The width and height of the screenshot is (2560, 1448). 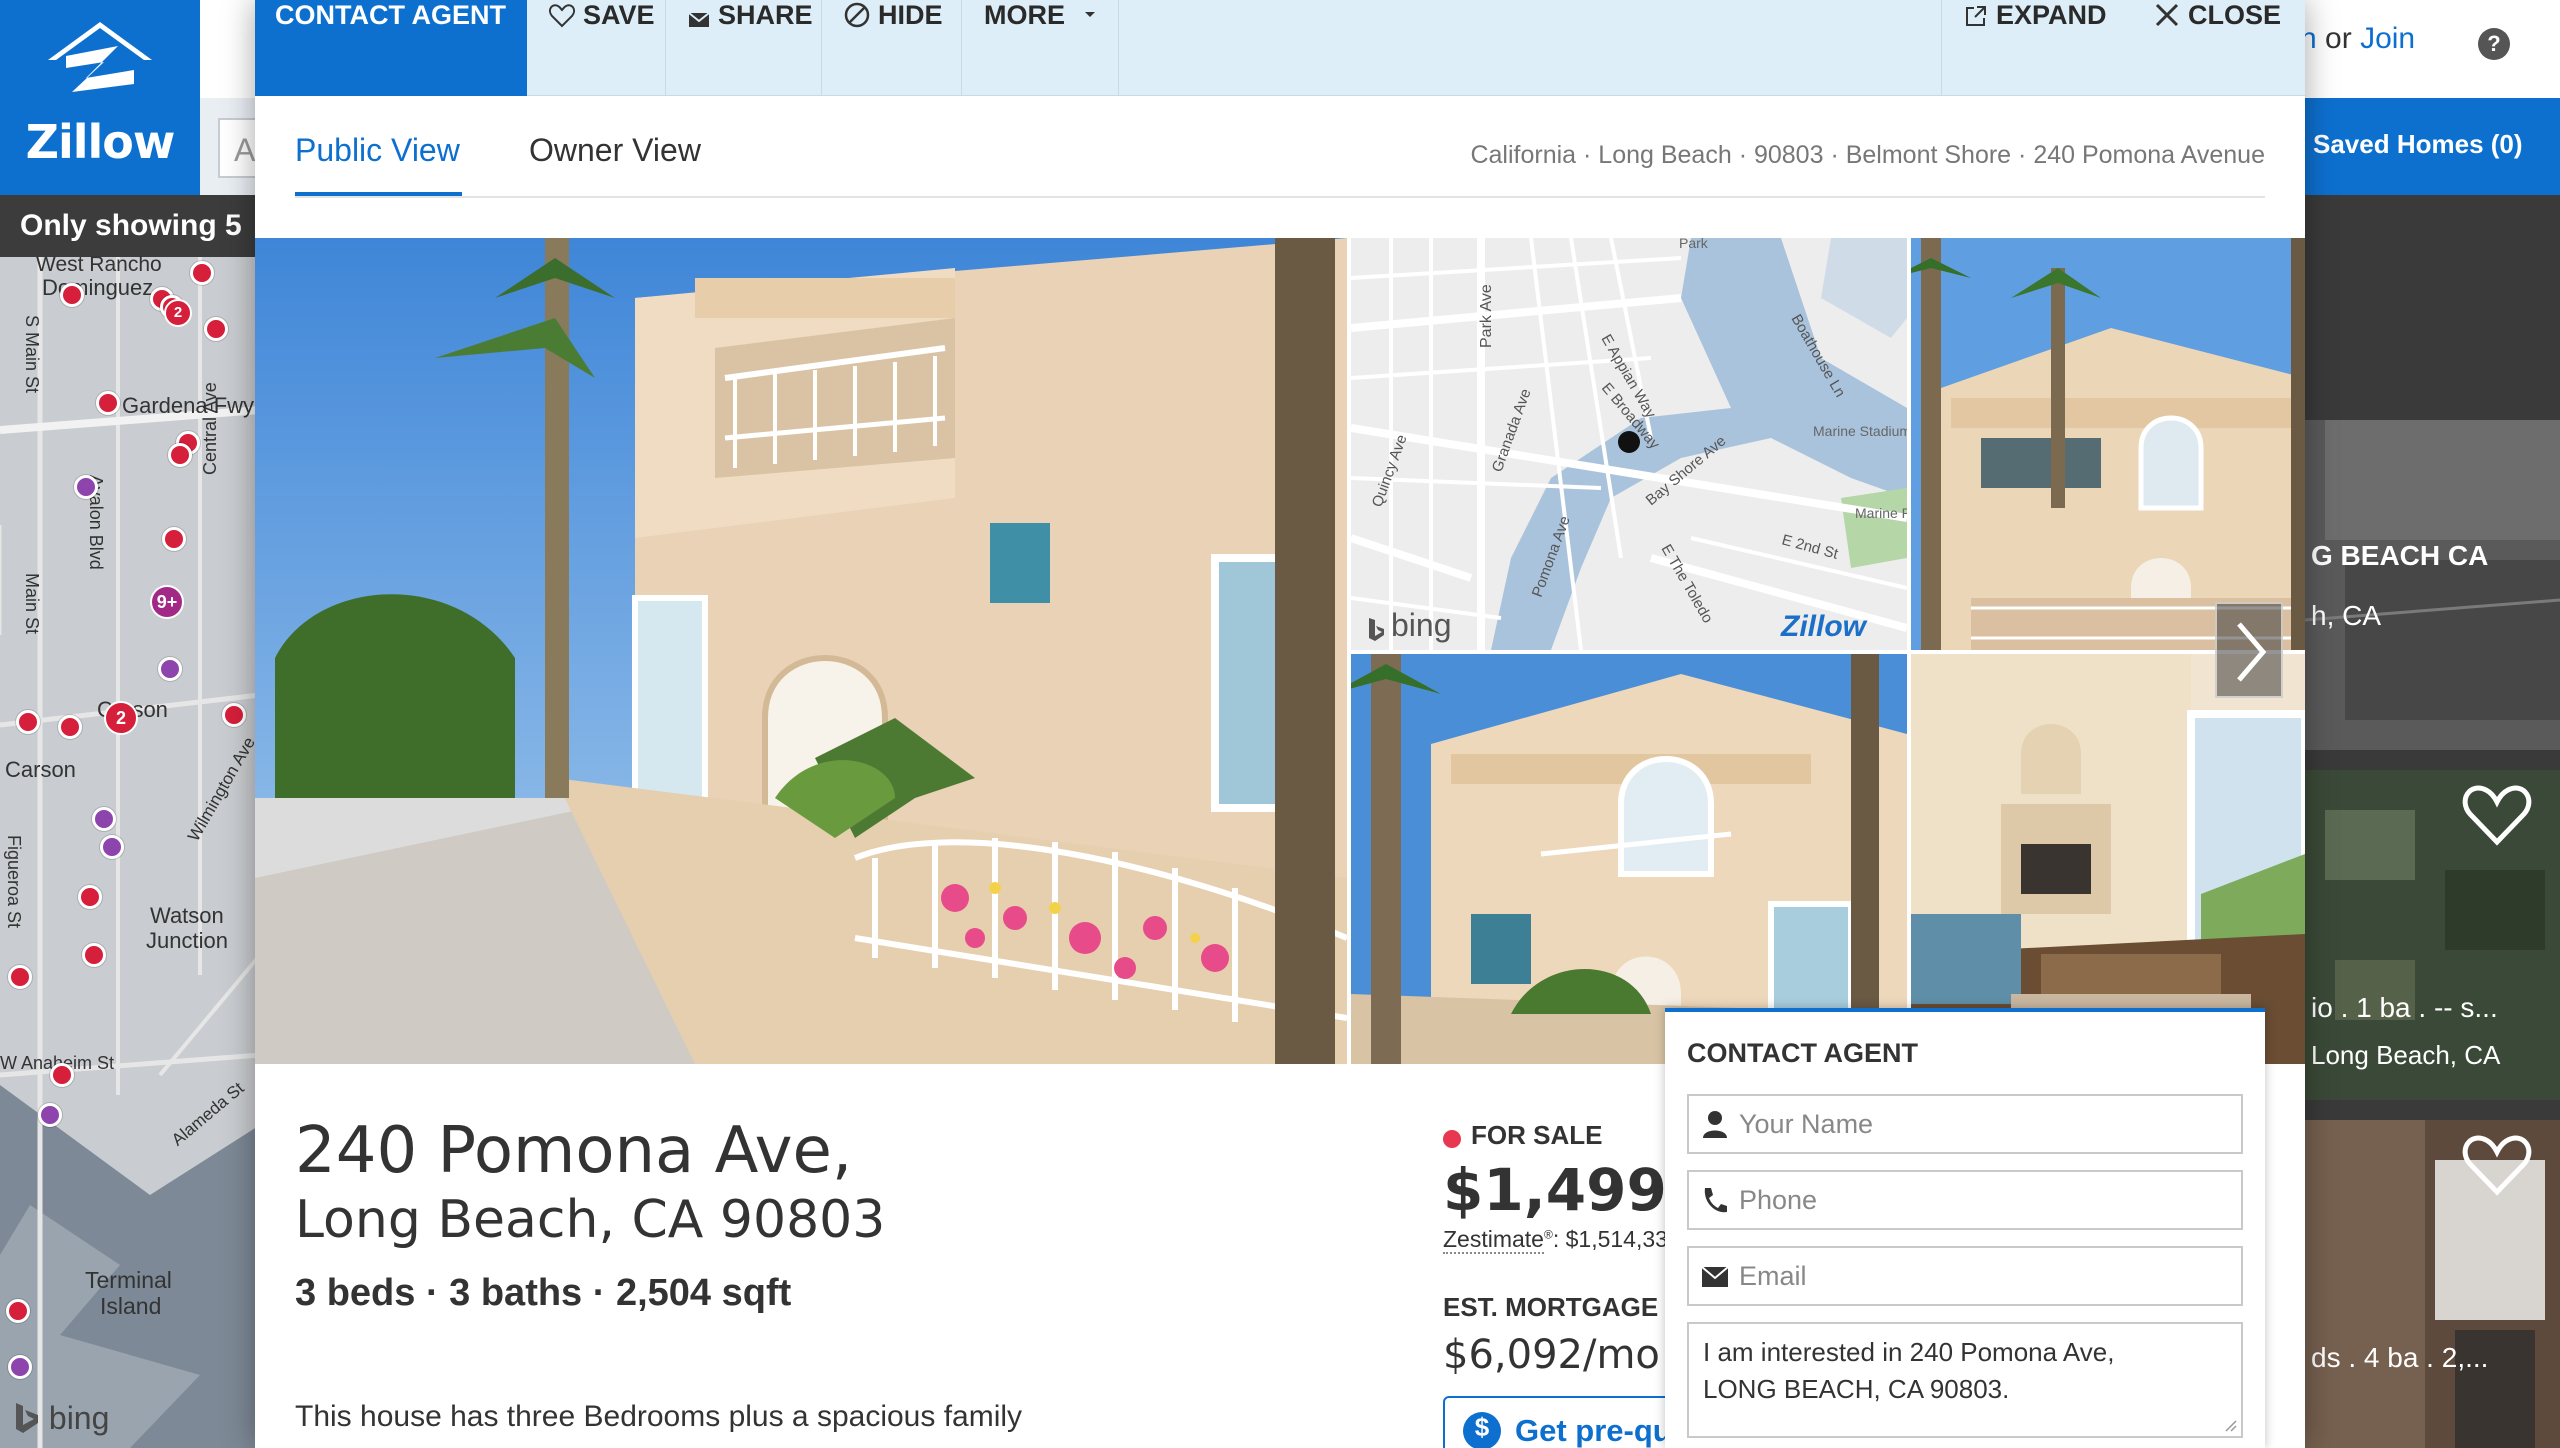 I want to click on address-city: Long Beach, CA 90803, so click(x=590, y=1220).